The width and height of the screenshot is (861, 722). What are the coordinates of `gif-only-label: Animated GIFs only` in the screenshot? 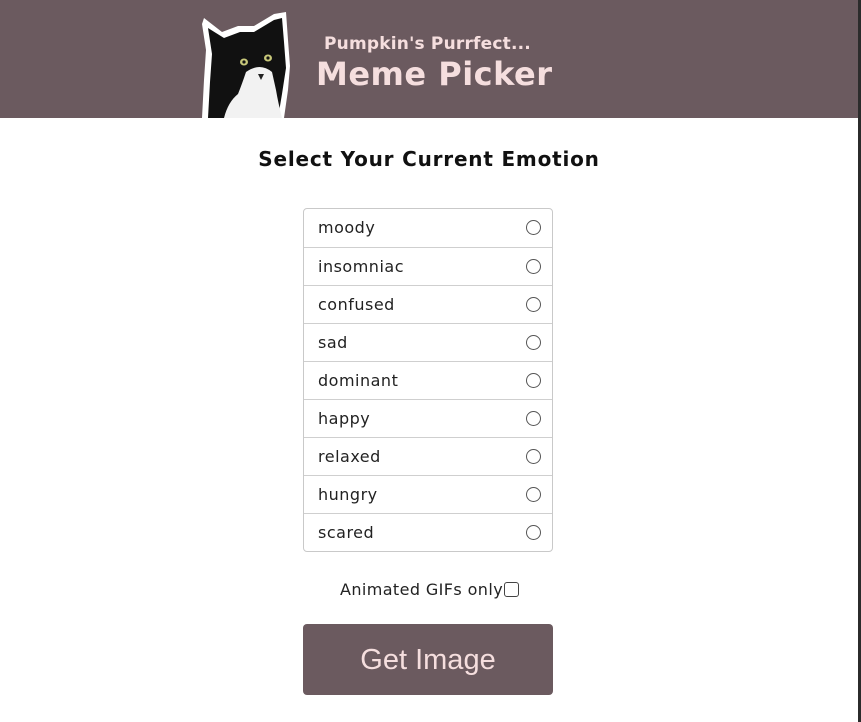 It's located at (422, 589).